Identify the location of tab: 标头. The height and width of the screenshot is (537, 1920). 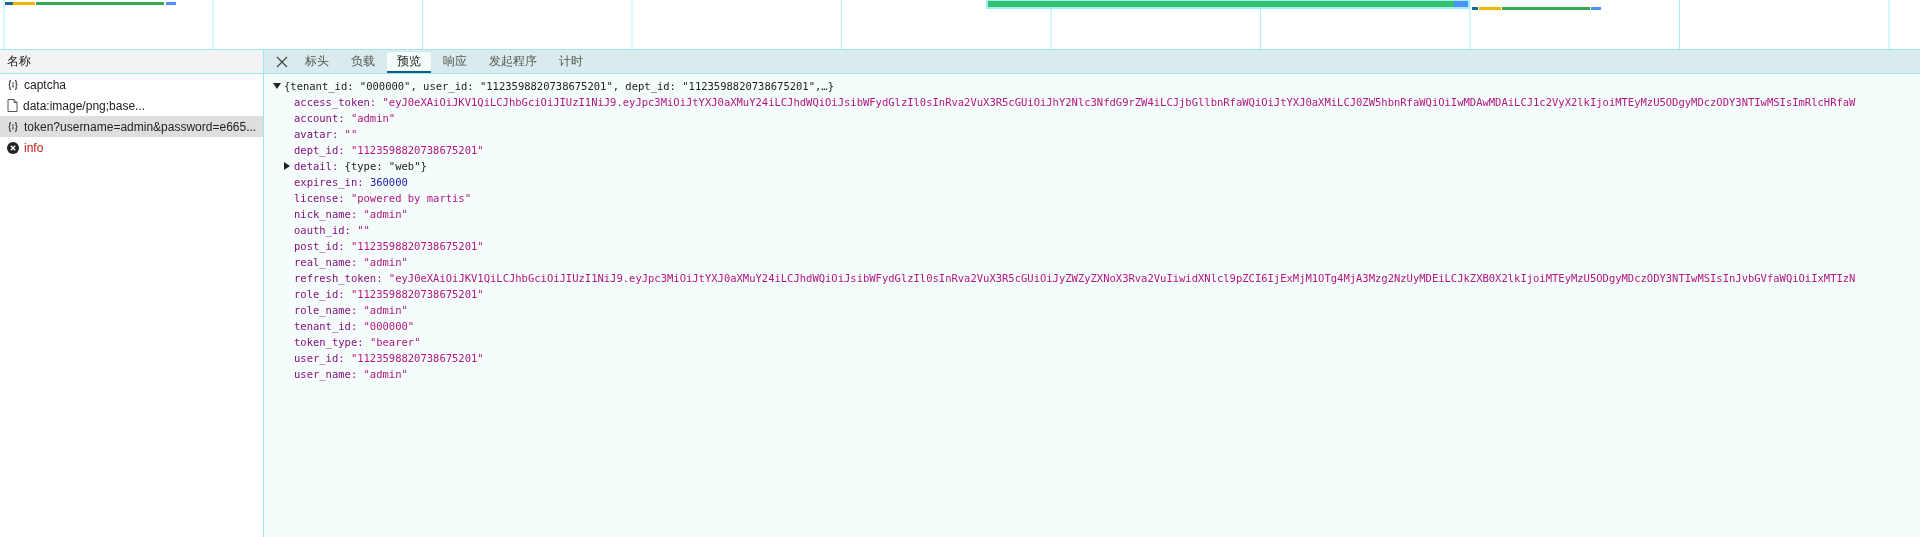
(317, 62).